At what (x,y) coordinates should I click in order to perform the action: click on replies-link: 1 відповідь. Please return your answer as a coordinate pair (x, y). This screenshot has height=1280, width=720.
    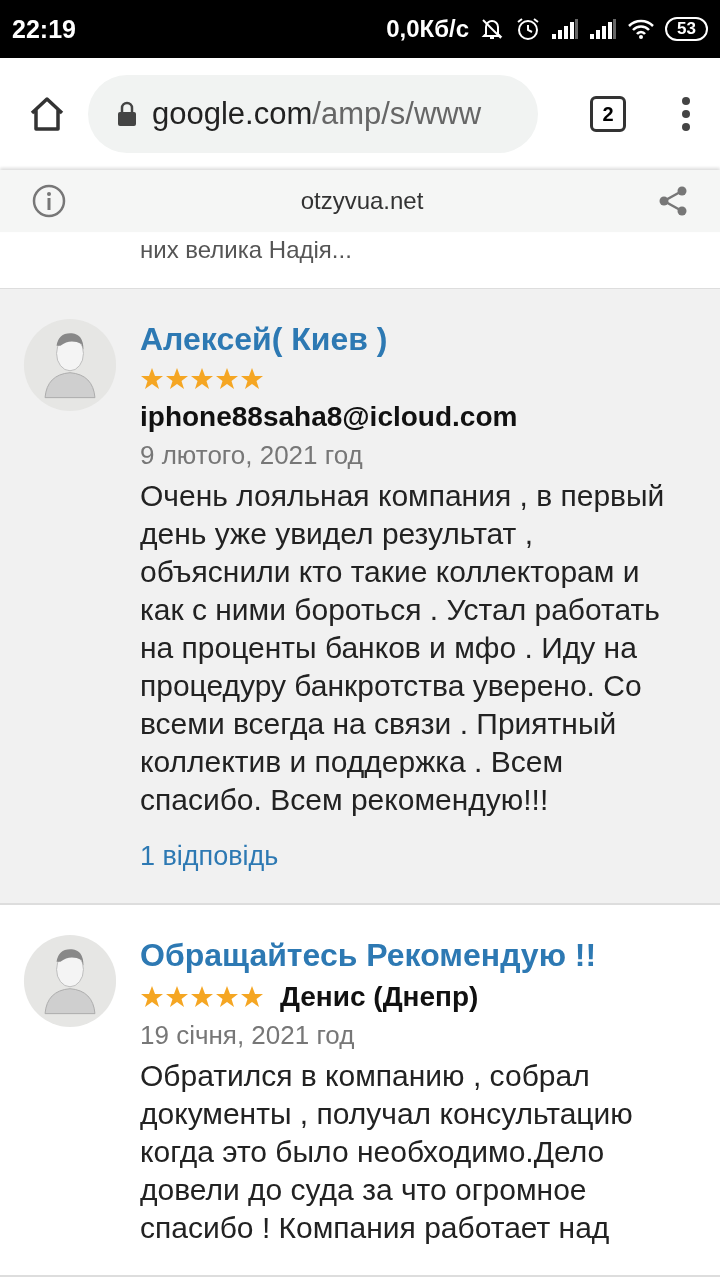
    Looking at the image, I should click on (209, 856).